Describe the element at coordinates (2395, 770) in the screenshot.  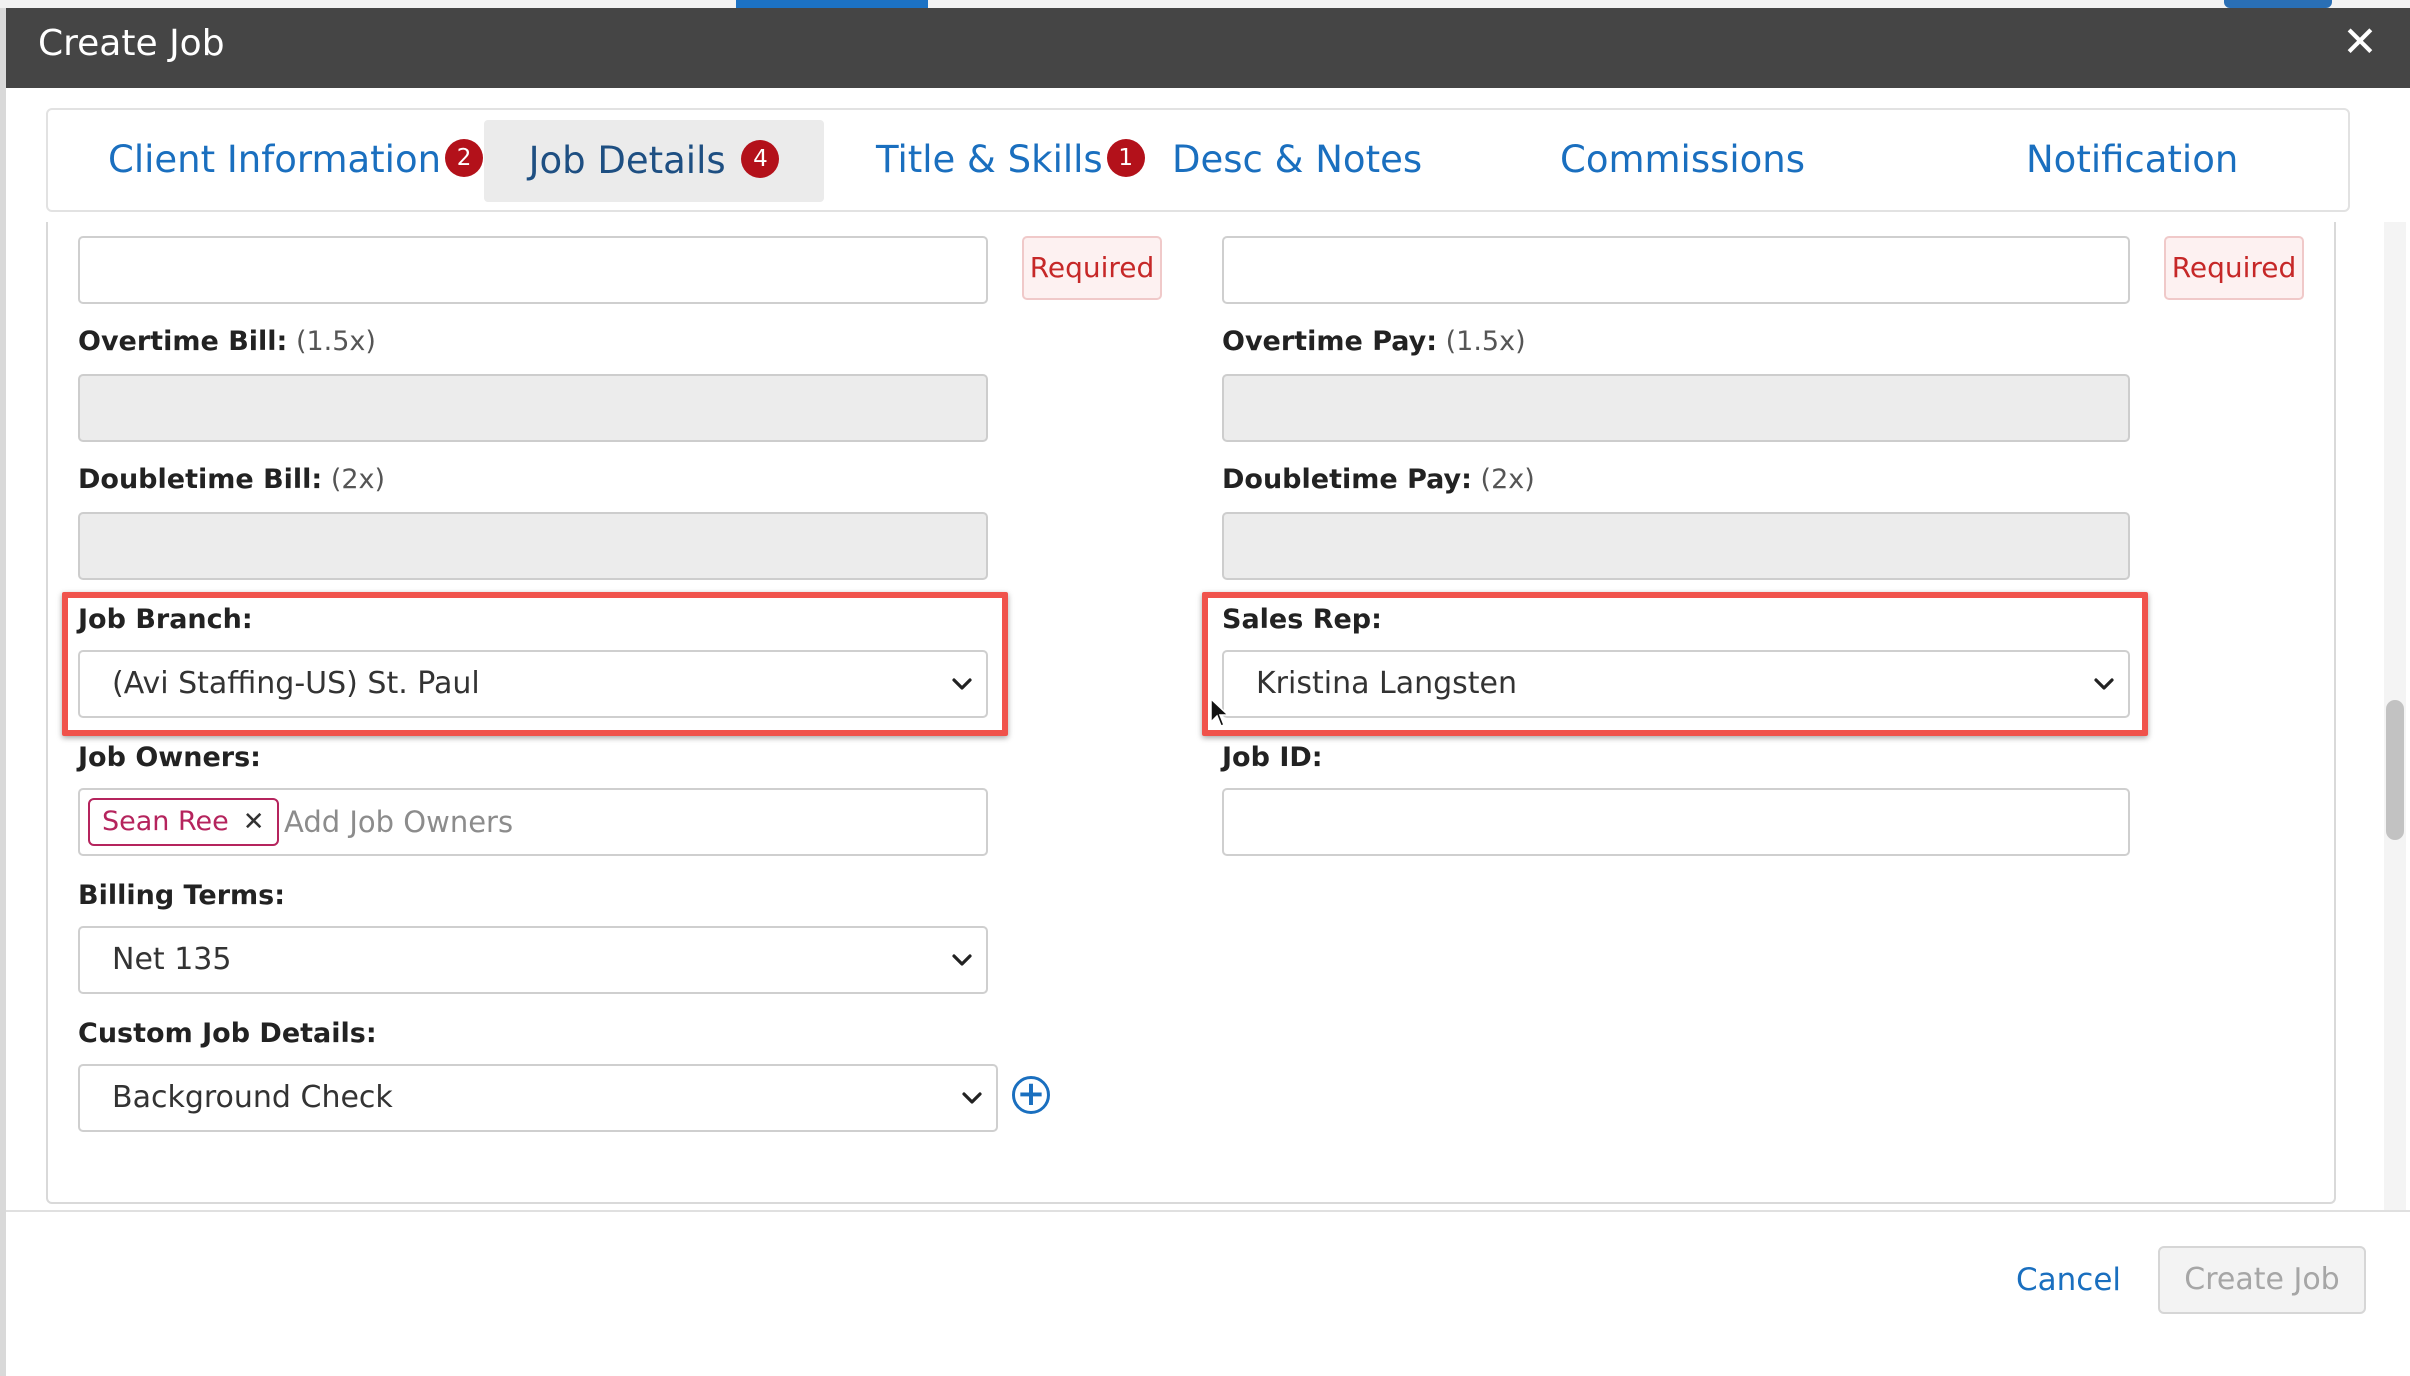
I see `scrollbar-thumb` at that location.